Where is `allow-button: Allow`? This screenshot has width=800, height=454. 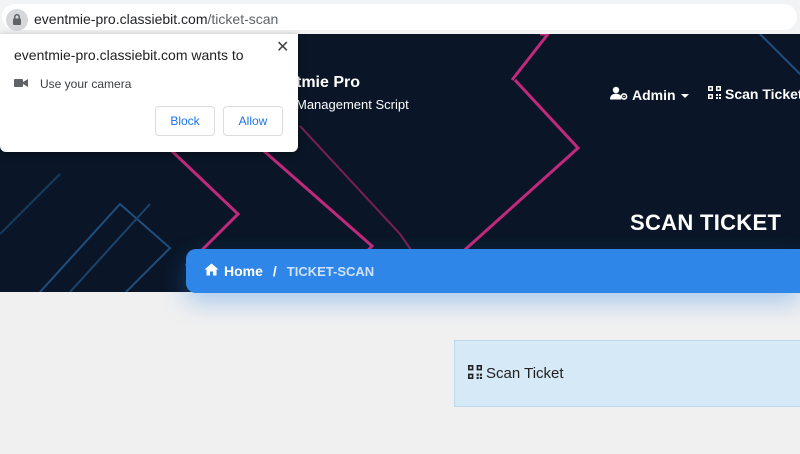 allow-button: Allow is located at coordinates (253, 121).